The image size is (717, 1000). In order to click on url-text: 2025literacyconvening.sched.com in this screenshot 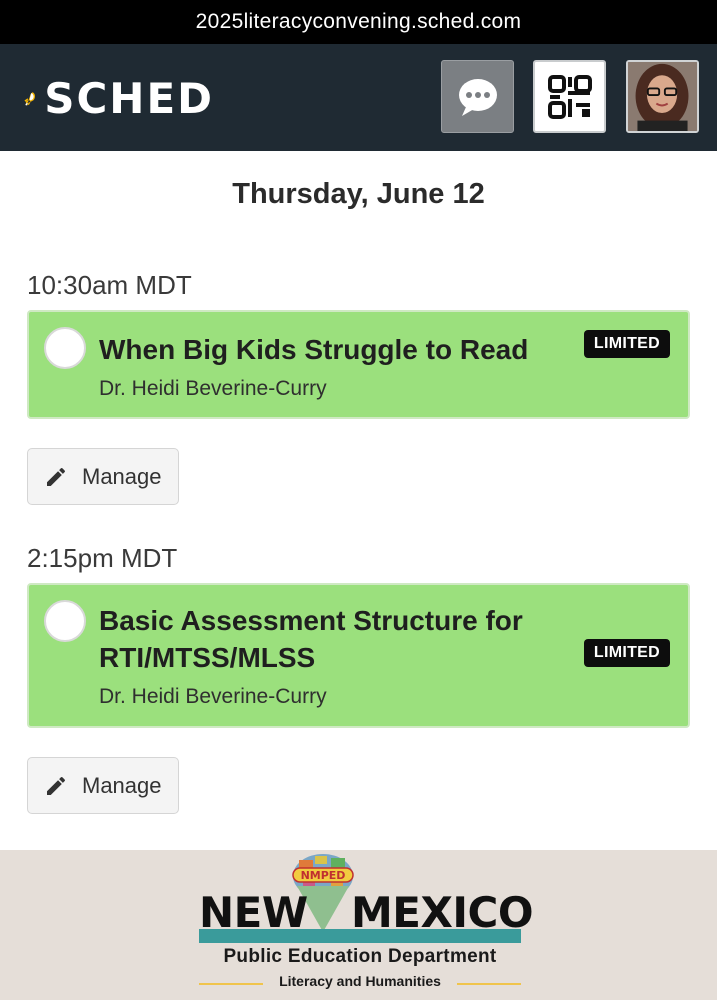, I will do `click(358, 21)`.